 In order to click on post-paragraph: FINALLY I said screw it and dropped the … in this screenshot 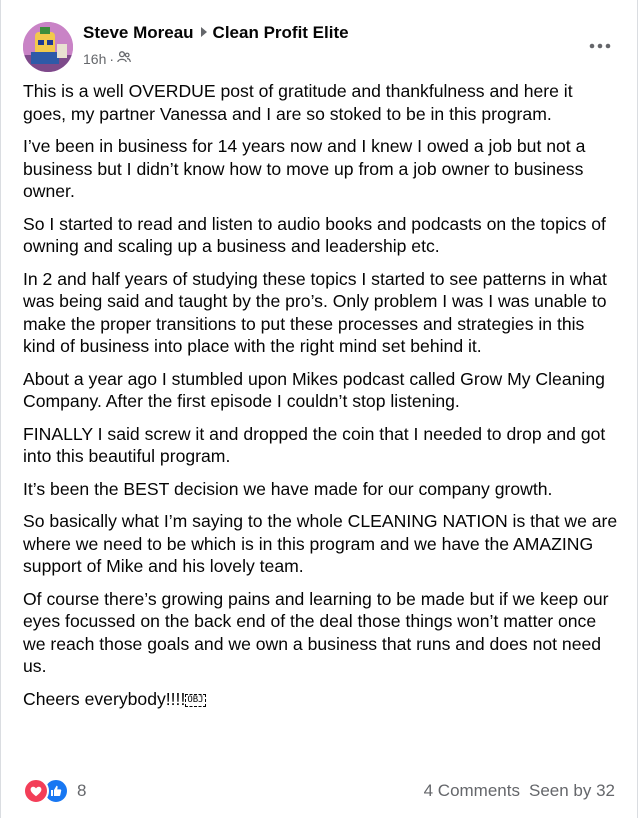, I will do `click(314, 445)`.